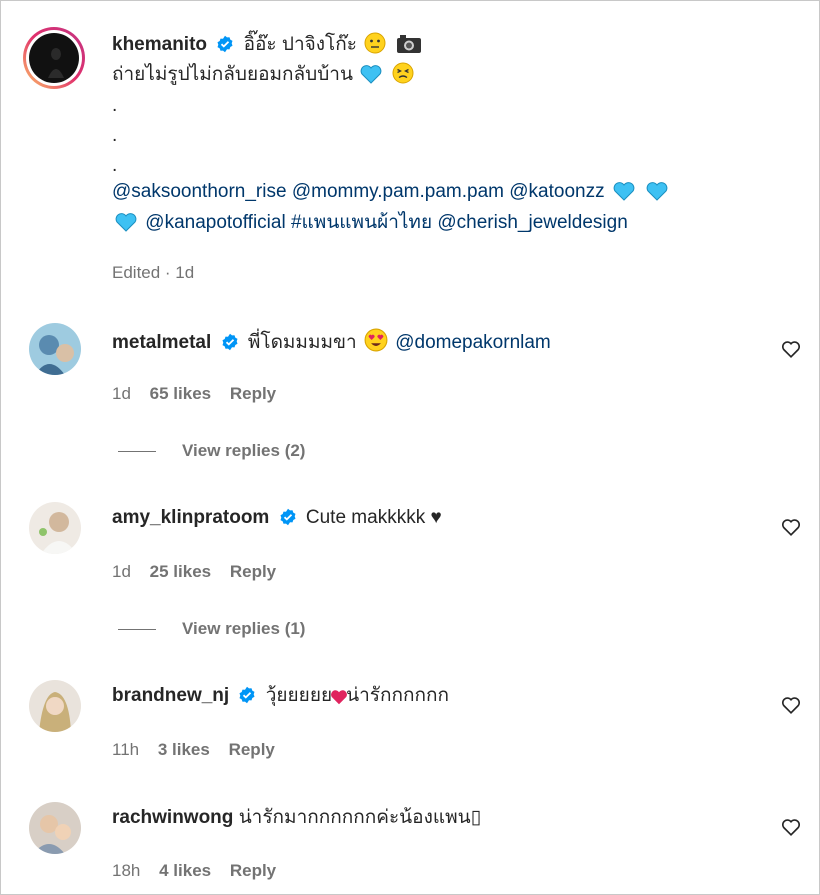 The image size is (820, 895). I want to click on missing-glyph: ▯, so click(476, 817).